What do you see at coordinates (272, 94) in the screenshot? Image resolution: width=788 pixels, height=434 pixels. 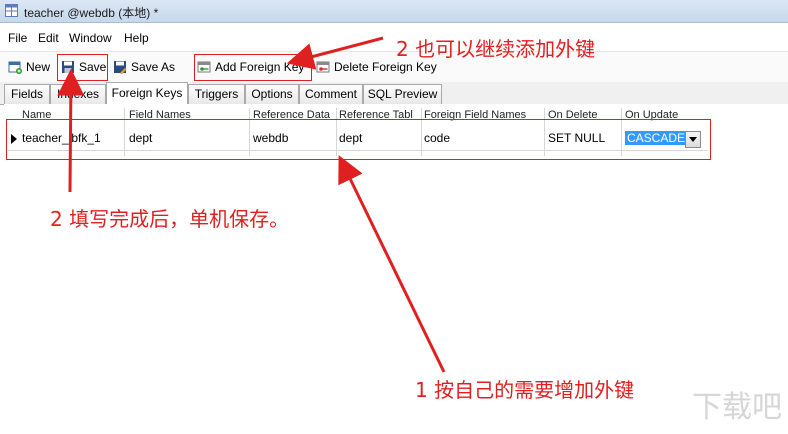 I see `tab-options: Options` at bounding box center [272, 94].